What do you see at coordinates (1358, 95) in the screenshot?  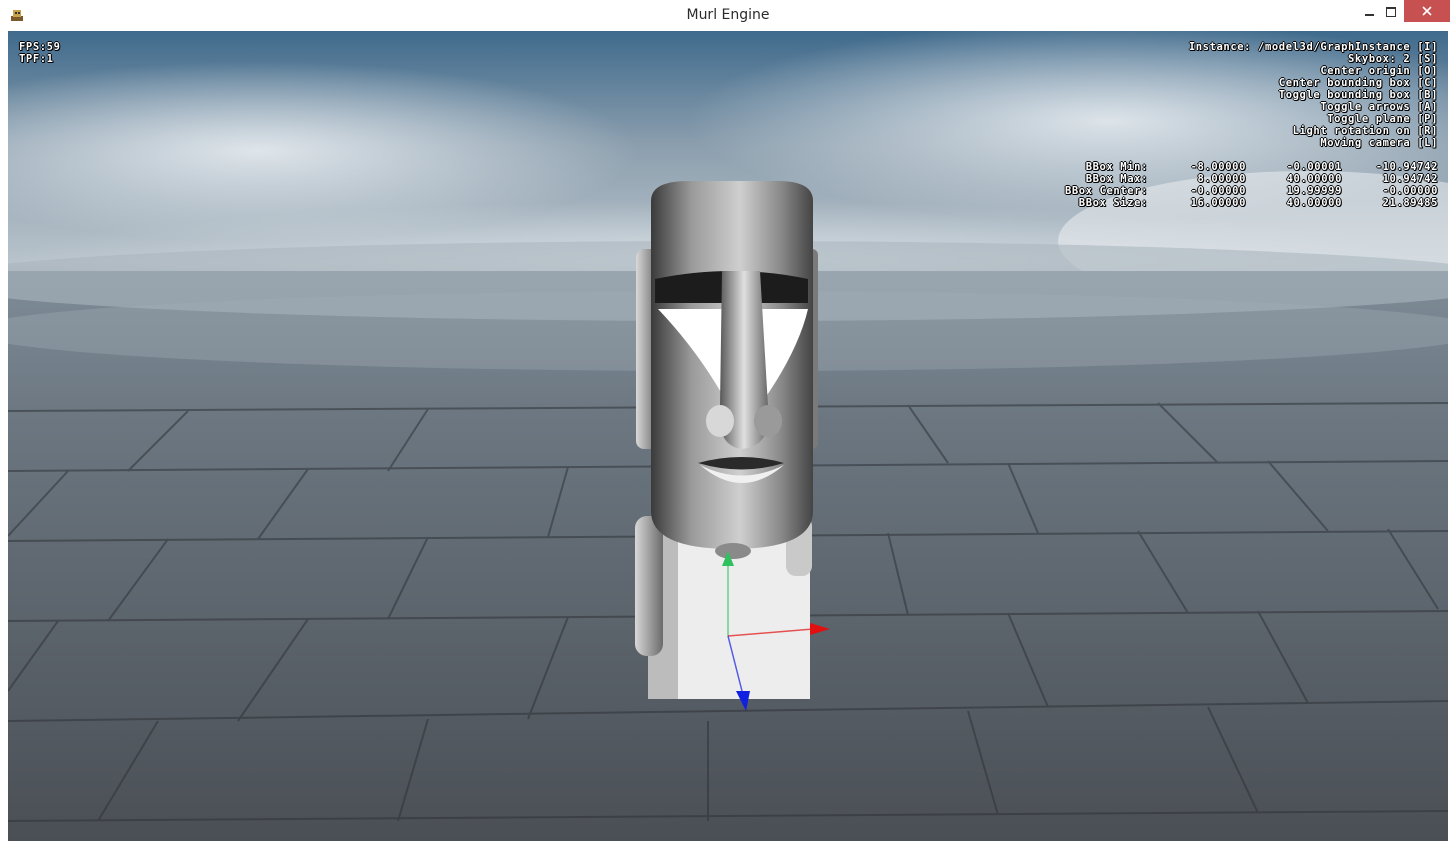 I see `toggle-bbox-label: Toggle bounding box [B]` at bounding box center [1358, 95].